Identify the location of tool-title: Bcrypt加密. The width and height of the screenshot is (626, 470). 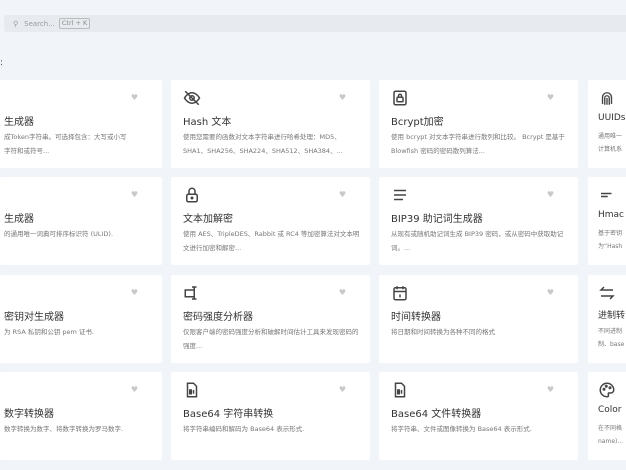
(417, 122).